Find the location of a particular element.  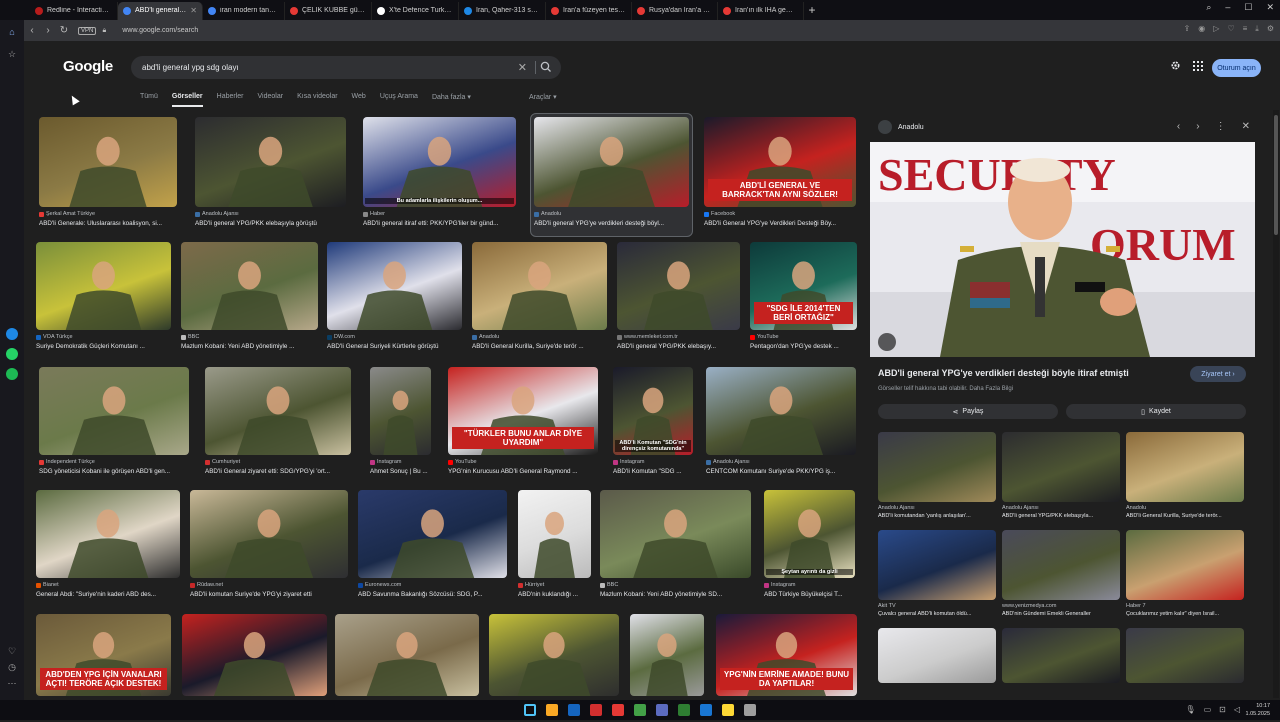

maximize-button: ☐ is located at coordinates (1248, 7).